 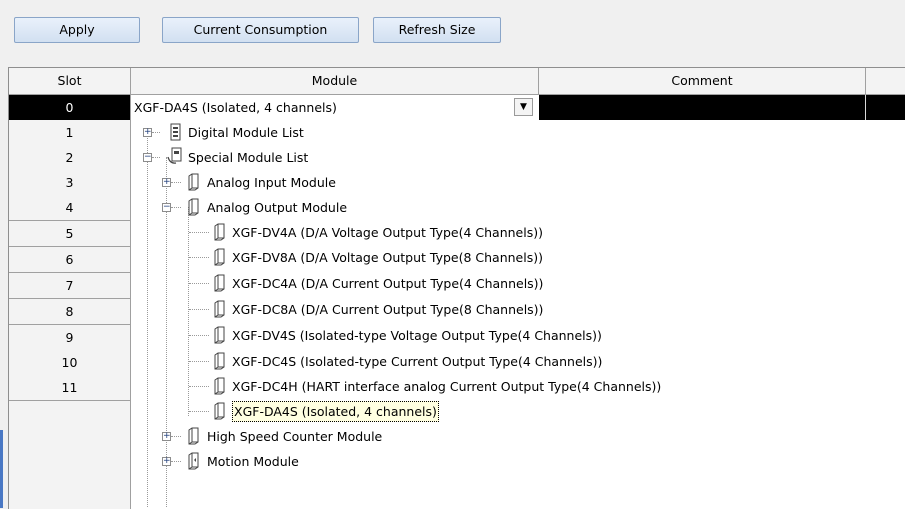 What do you see at coordinates (70, 133) in the screenshot?
I see `slot-cell-1: 1` at bounding box center [70, 133].